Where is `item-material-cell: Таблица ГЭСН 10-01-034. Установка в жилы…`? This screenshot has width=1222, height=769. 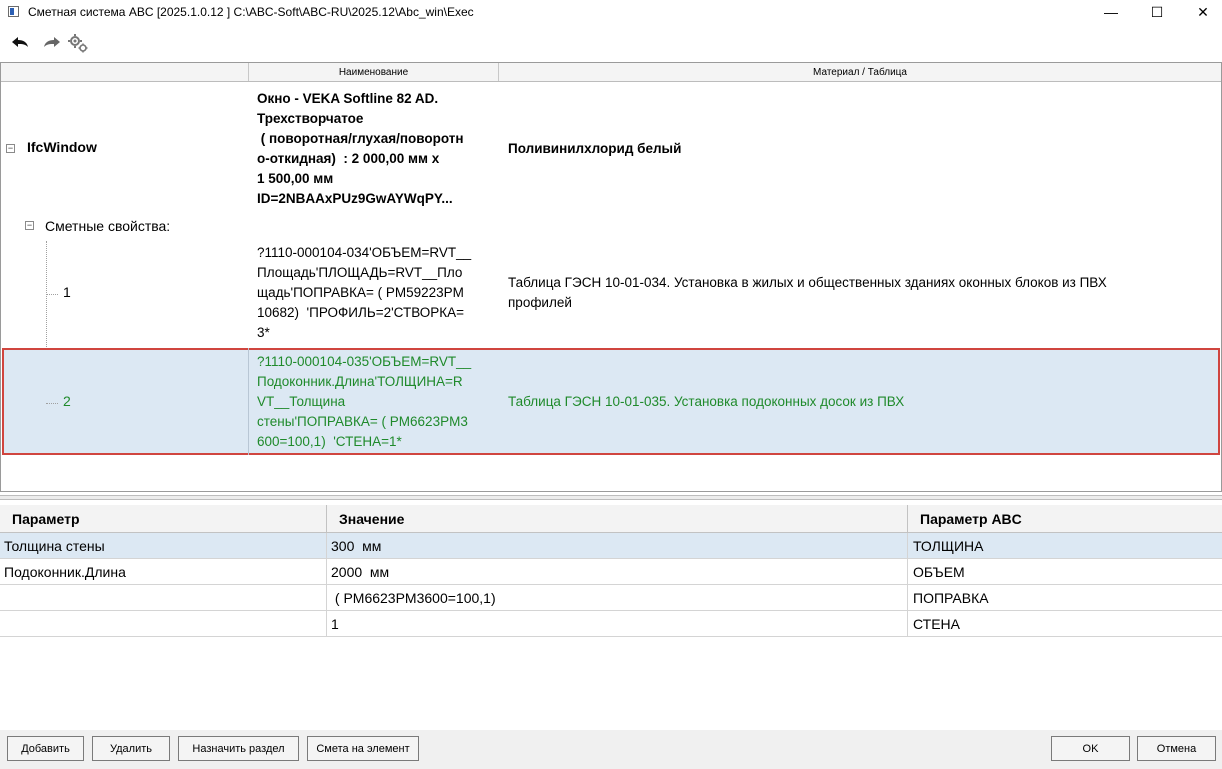 item-material-cell: Таблица ГЭСН 10-01-034. Установка в жилы… is located at coordinates (858, 293).